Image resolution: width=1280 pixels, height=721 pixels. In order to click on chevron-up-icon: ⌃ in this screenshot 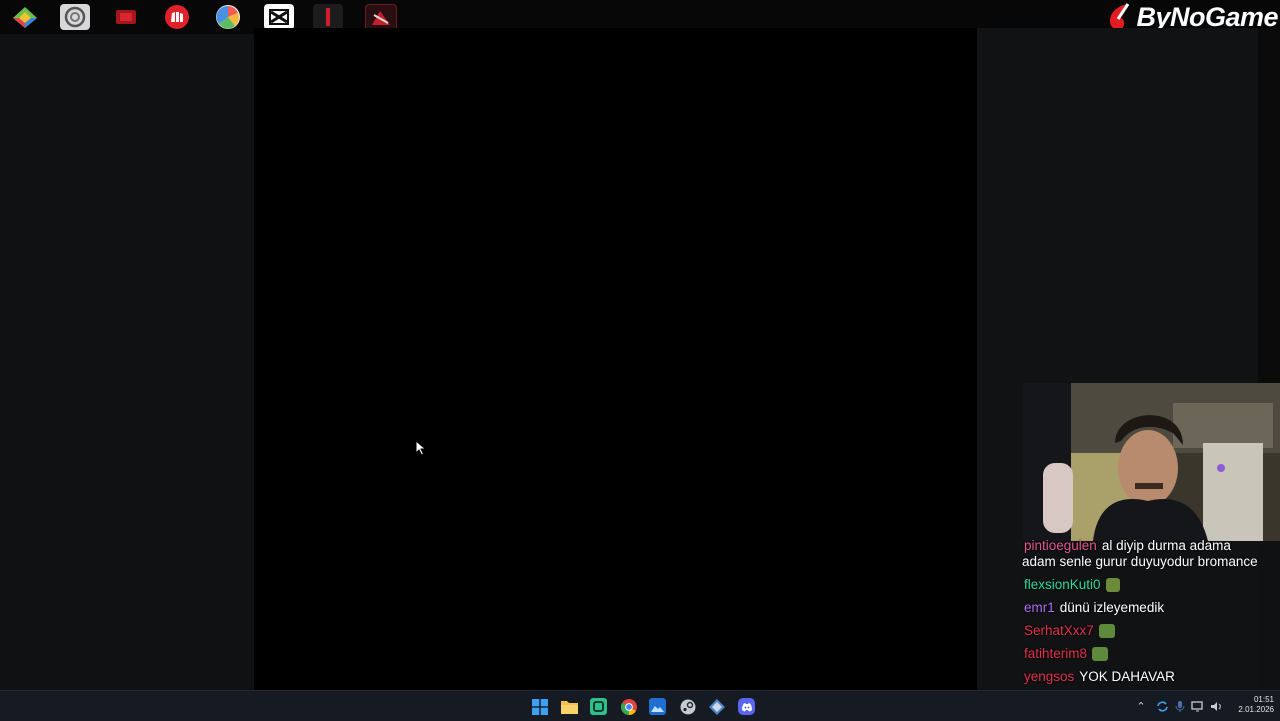, I will do `click(1141, 706)`.